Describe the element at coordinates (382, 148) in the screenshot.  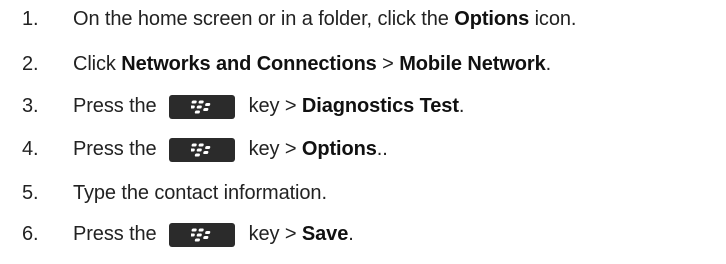
I see `step-text-segment: ..` at that location.